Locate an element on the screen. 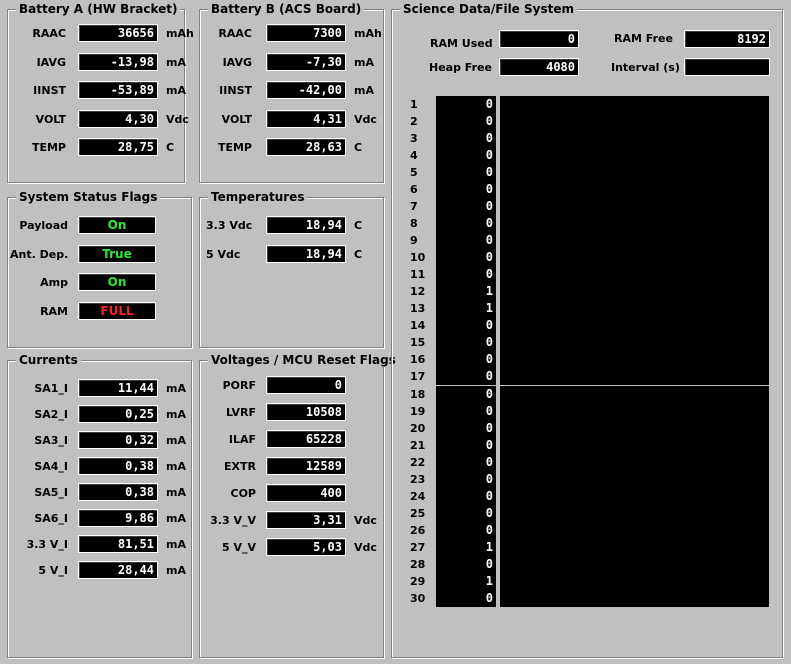  science-entry-row: 10 is located at coordinates (582, 104).